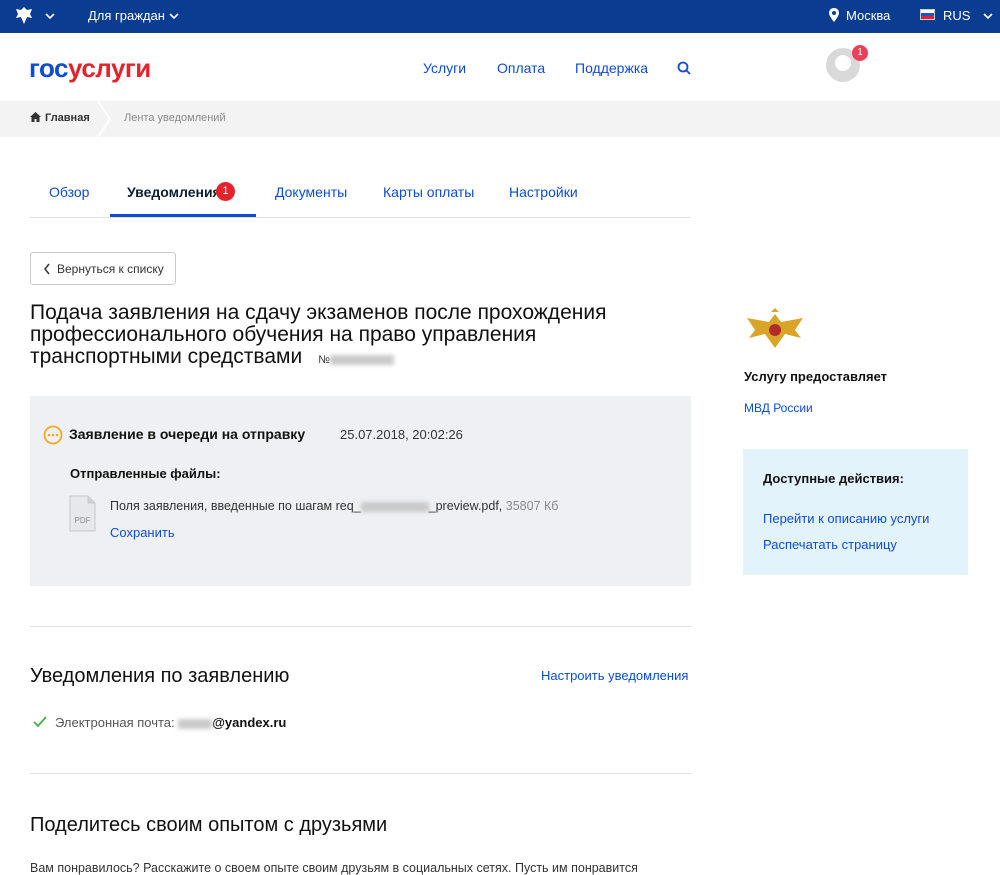 The width and height of the screenshot is (1000, 875). I want to click on file-size: 35807 Кб, so click(532, 506).